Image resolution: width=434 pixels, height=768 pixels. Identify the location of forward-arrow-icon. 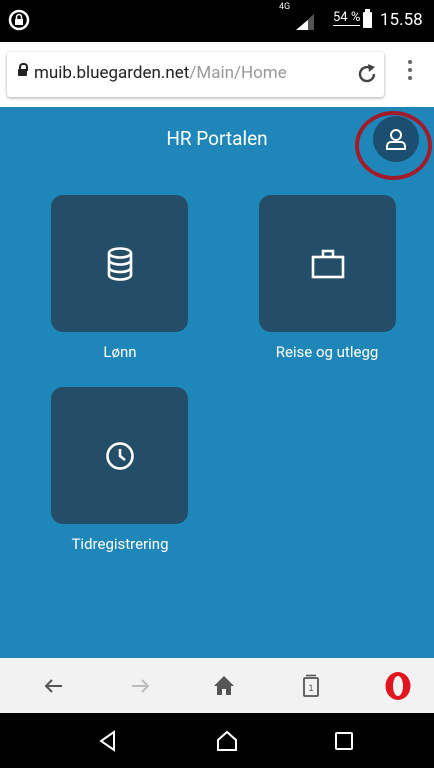
(140, 686).